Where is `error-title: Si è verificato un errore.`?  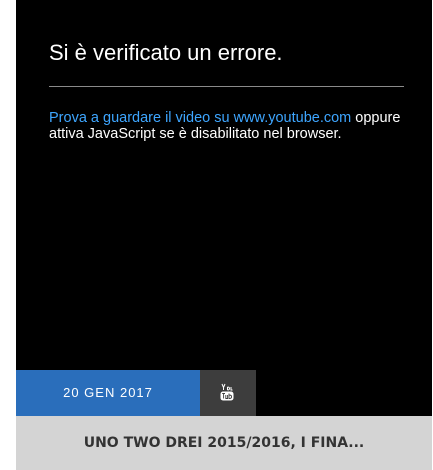 error-title: Si è verificato un errore. is located at coordinates (166, 52).